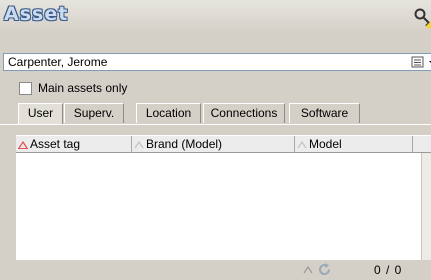 The height and width of the screenshot is (280, 431). I want to click on user-select: Carpenter, Jerome, so click(217, 62).